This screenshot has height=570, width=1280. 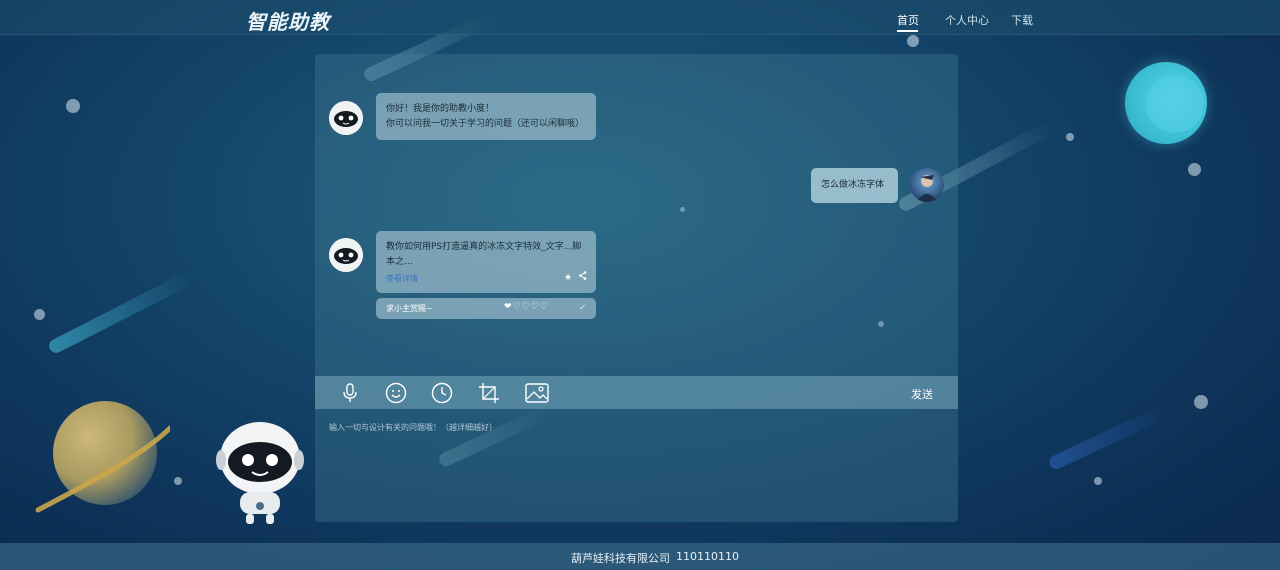 I want to click on user-message-text: 怎么做冰冻字体, so click(x=853, y=185).